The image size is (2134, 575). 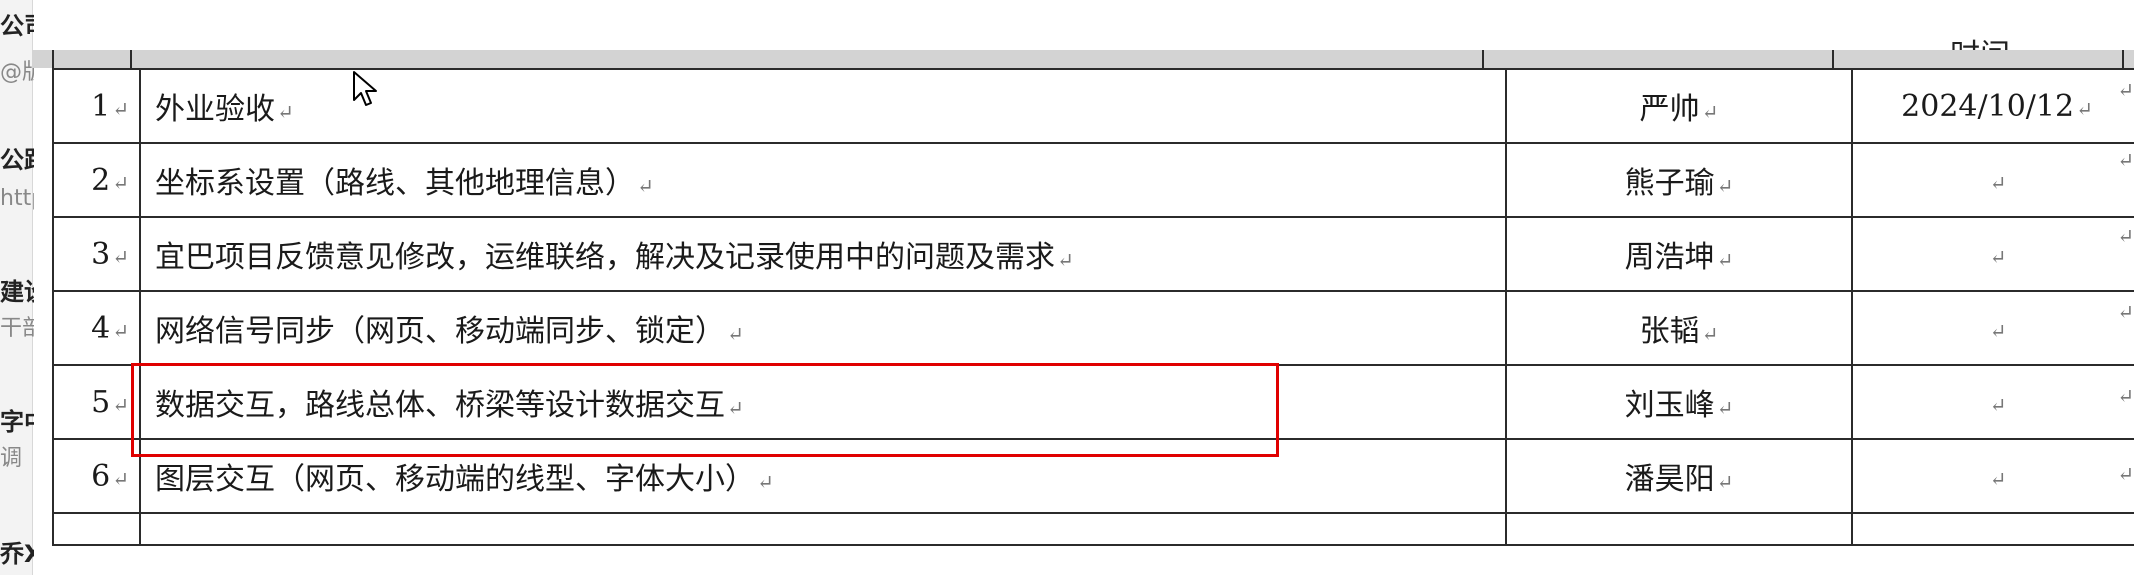 I want to click on row-number, so click(x=96, y=529).